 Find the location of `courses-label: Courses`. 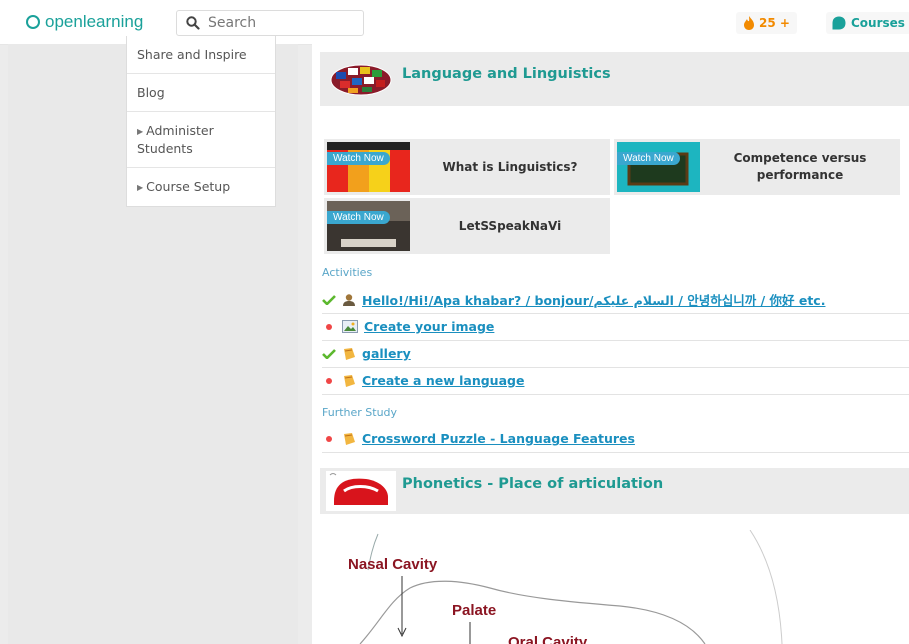

courses-label: Courses is located at coordinates (878, 23).